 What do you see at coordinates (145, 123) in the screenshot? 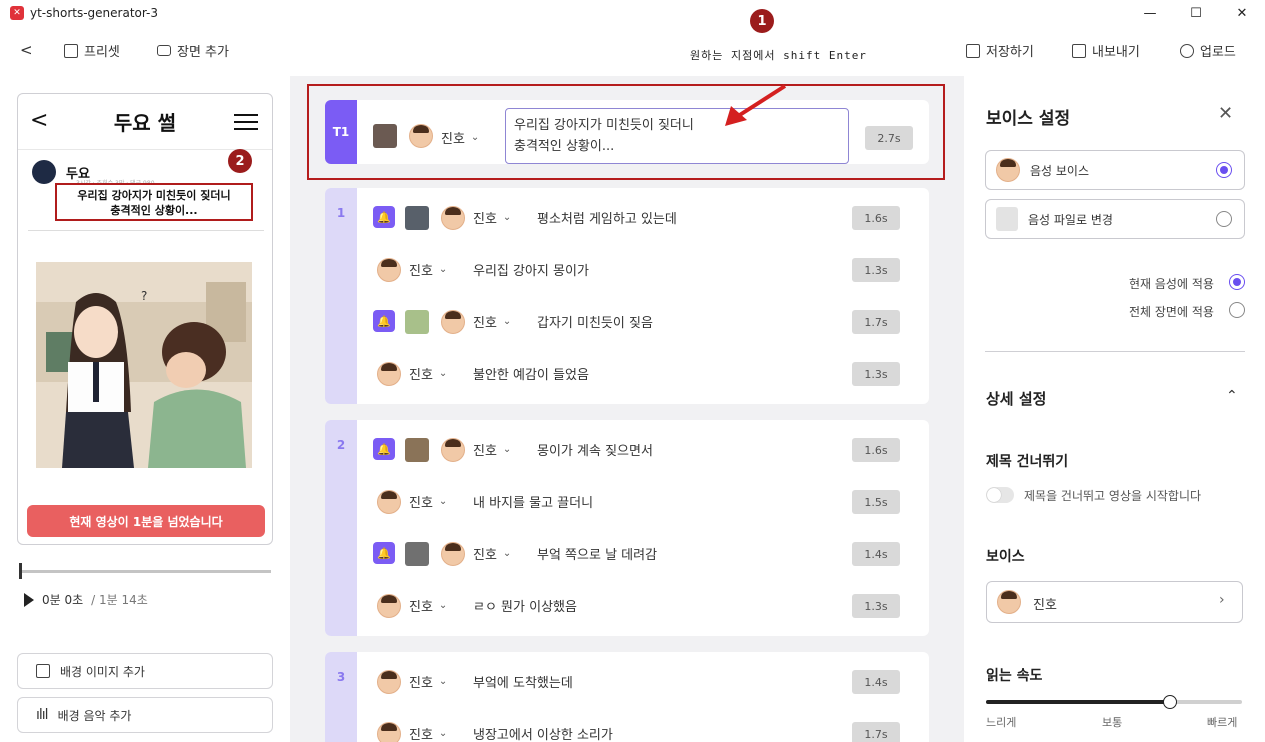
I see `preview-title: 두요 썰` at bounding box center [145, 123].